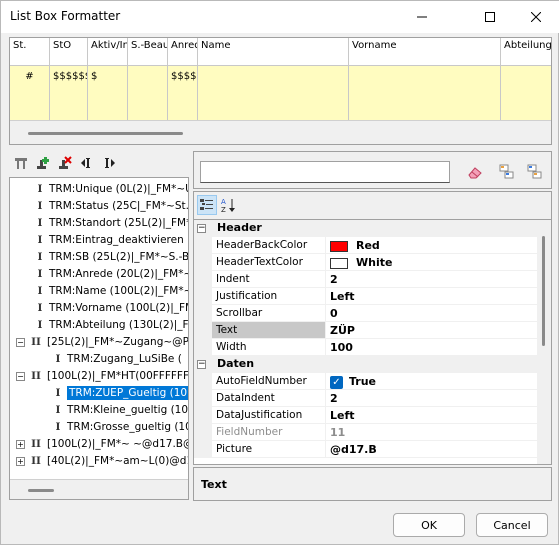 This screenshot has width=559, height=545. Describe the element at coordinates (111, 206) in the screenshot. I see `tree-field-item: I TRM:Status (25C|_FM*~St.*` at that location.